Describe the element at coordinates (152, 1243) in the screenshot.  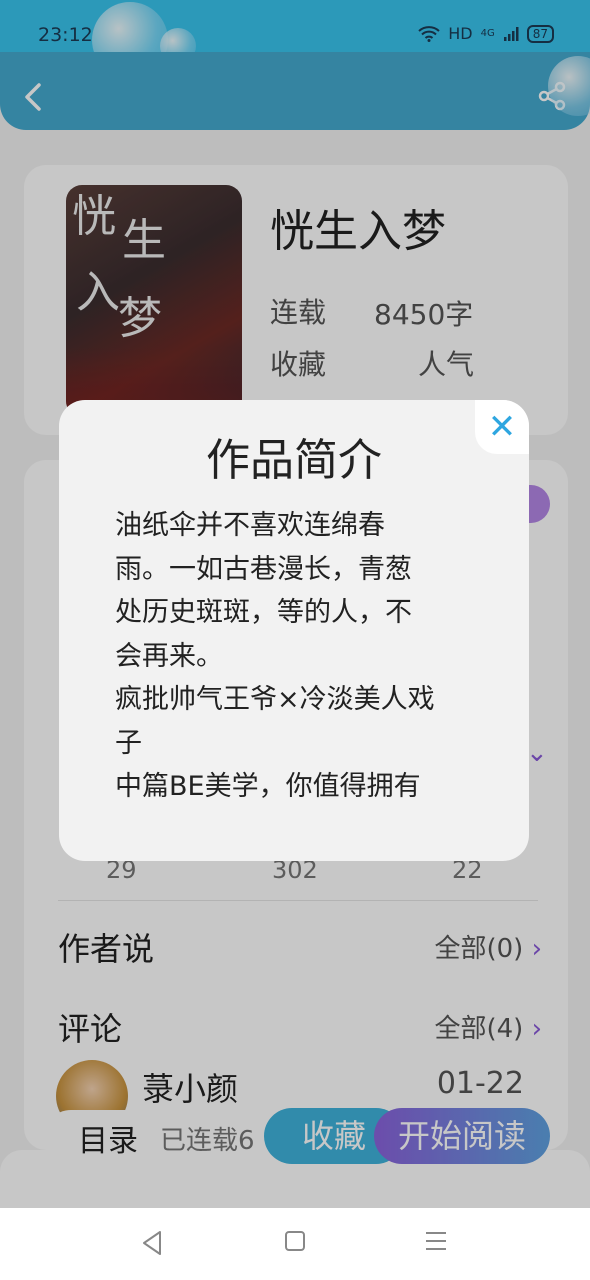
I see `triangle-back-icon` at that location.